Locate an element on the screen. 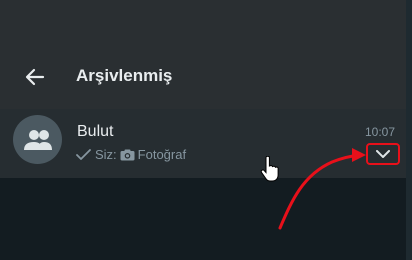 This screenshot has width=412, height=260. back-button is located at coordinates (35, 77).